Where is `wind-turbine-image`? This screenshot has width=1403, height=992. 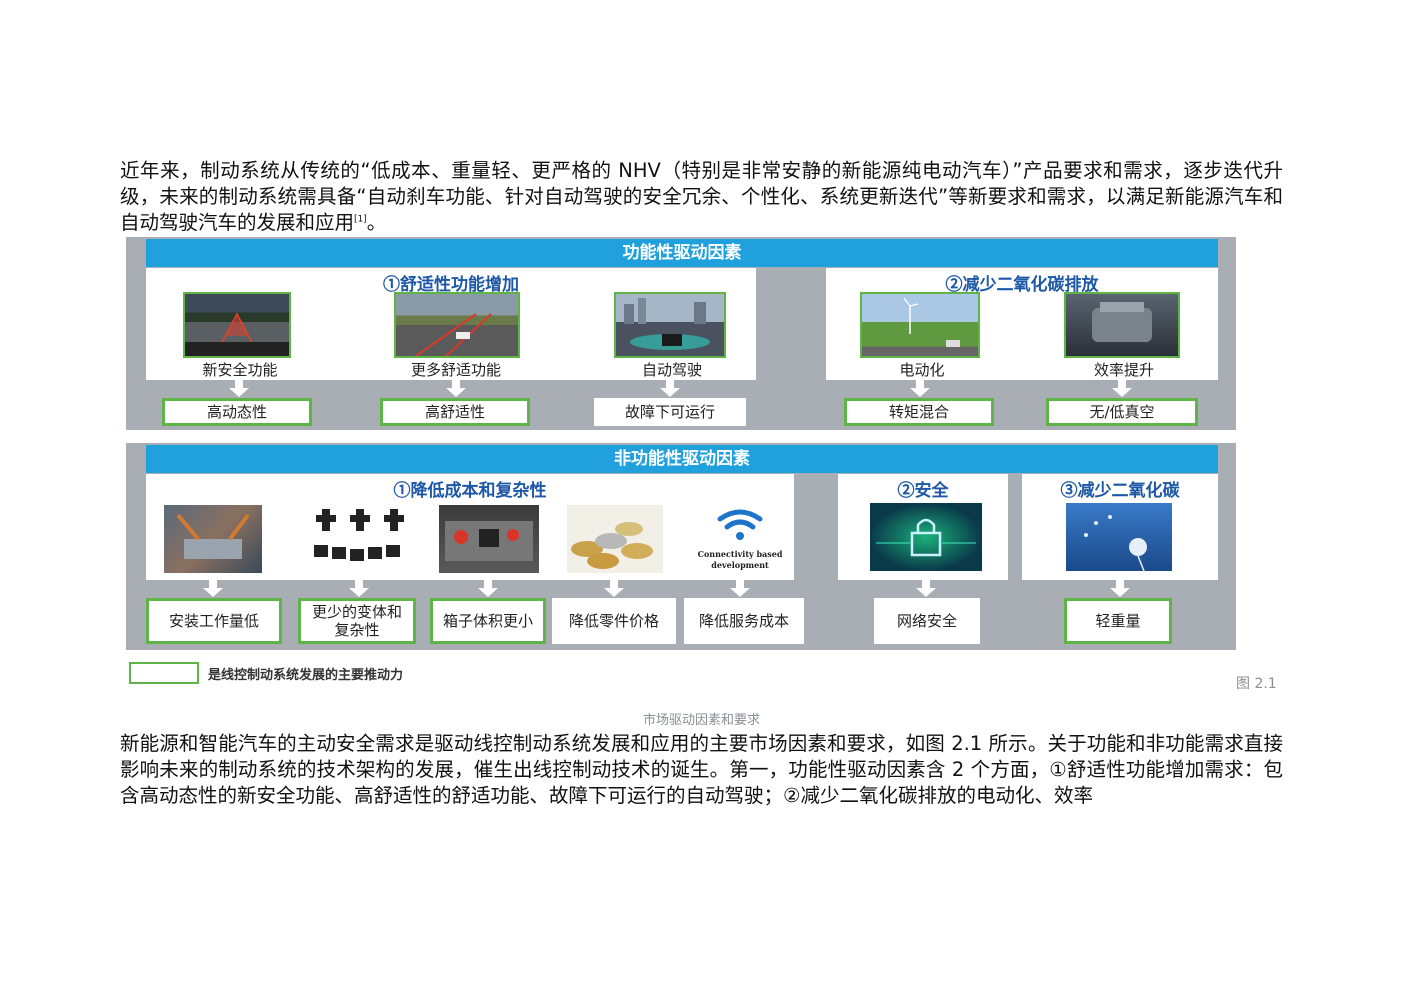
wind-turbine-image is located at coordinates (920, 325).